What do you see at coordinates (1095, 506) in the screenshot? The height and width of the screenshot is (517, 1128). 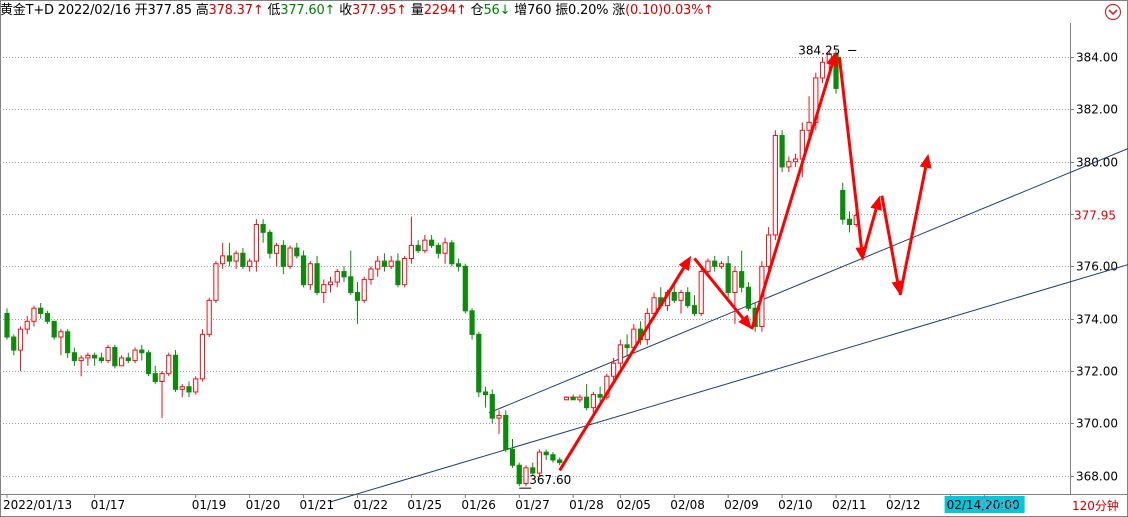 I see `period-selector: 120分钟` at bounding box center [1095, 506].